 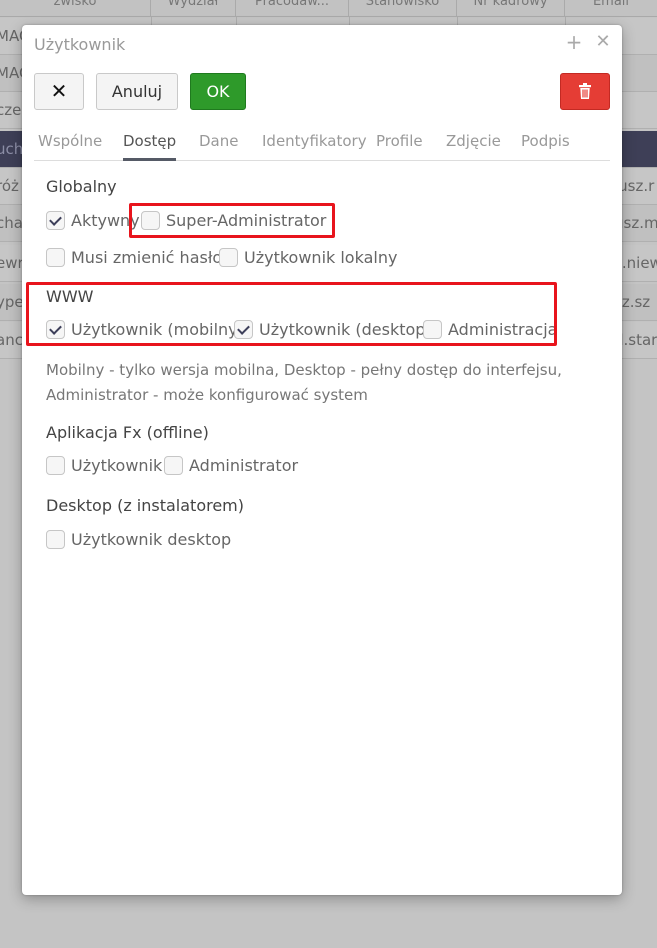 I want to click on checkbox-must-change-password: Musi zmienić hasło, so click(x=134, y=257).